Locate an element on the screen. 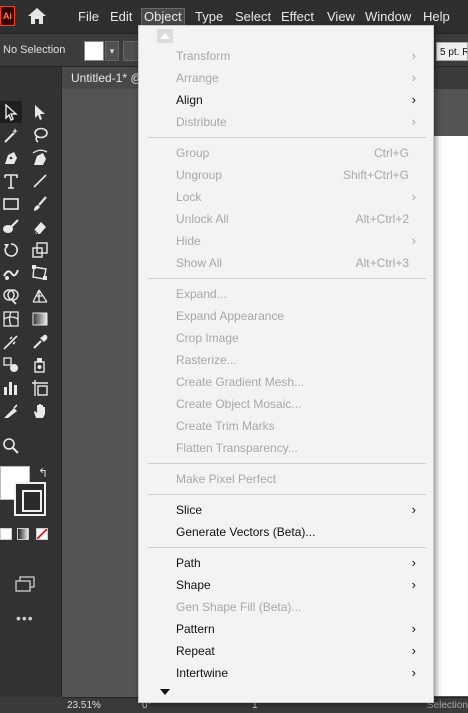  menu-file: File is located at coordinates (88, 17).